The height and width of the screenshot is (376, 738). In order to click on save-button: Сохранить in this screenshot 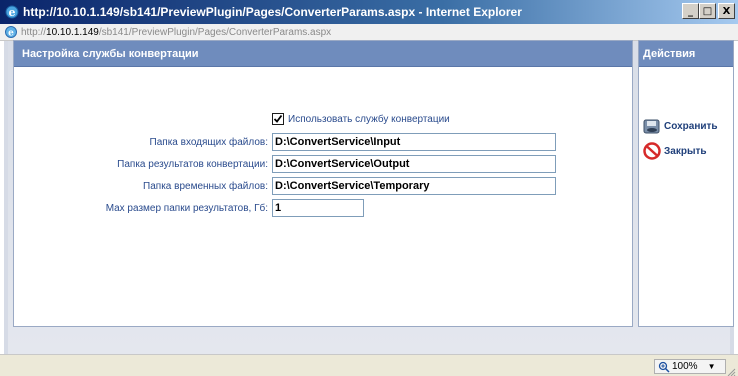, I will do `click(680, 126)`.